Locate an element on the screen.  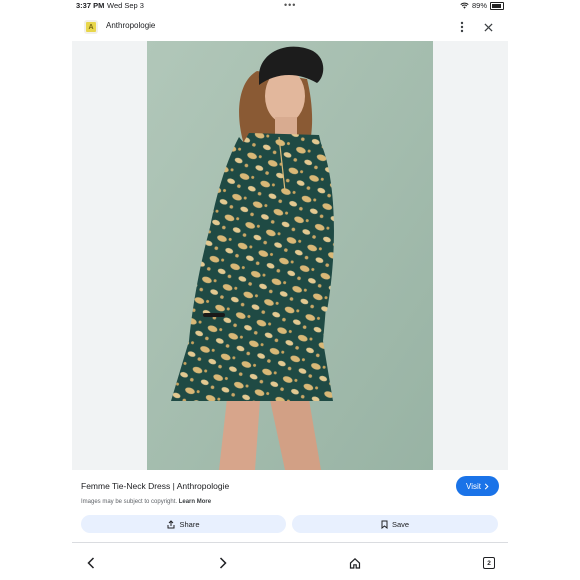
wifi-icon is located at coordinates (464, 5).